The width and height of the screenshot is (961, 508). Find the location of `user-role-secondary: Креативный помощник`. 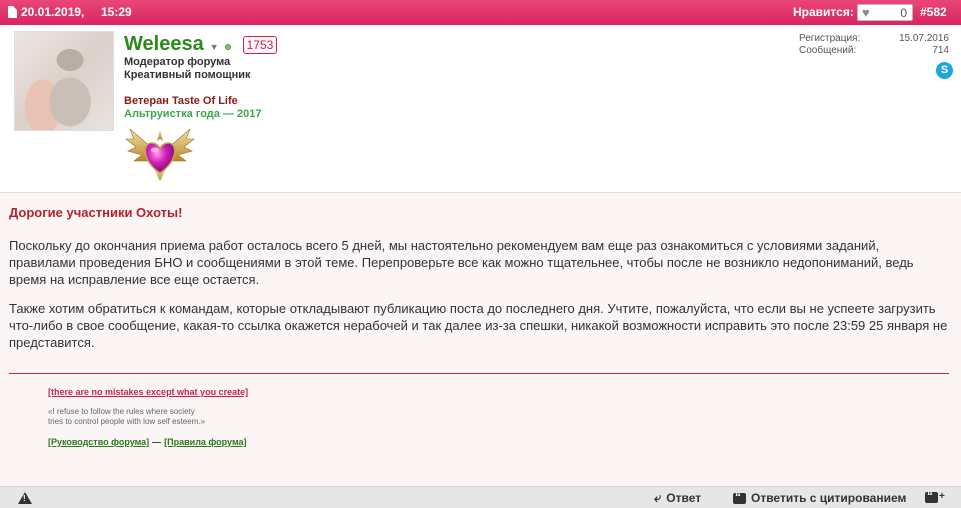

user-role-secondary: Креативный помощник is located at coordinates (187, 75).